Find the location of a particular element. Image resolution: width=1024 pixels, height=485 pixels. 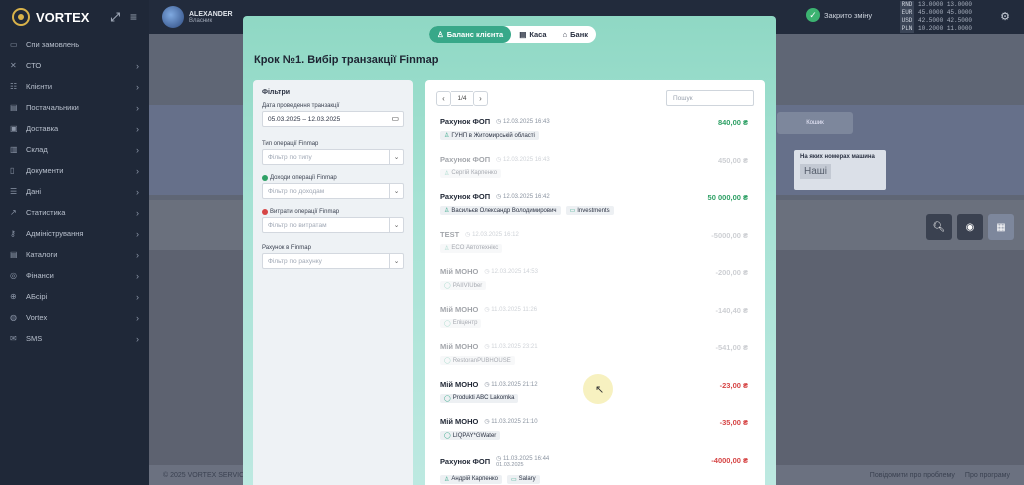

sidebar-item: ✉ SMS › is located at coordinates (74, 338).